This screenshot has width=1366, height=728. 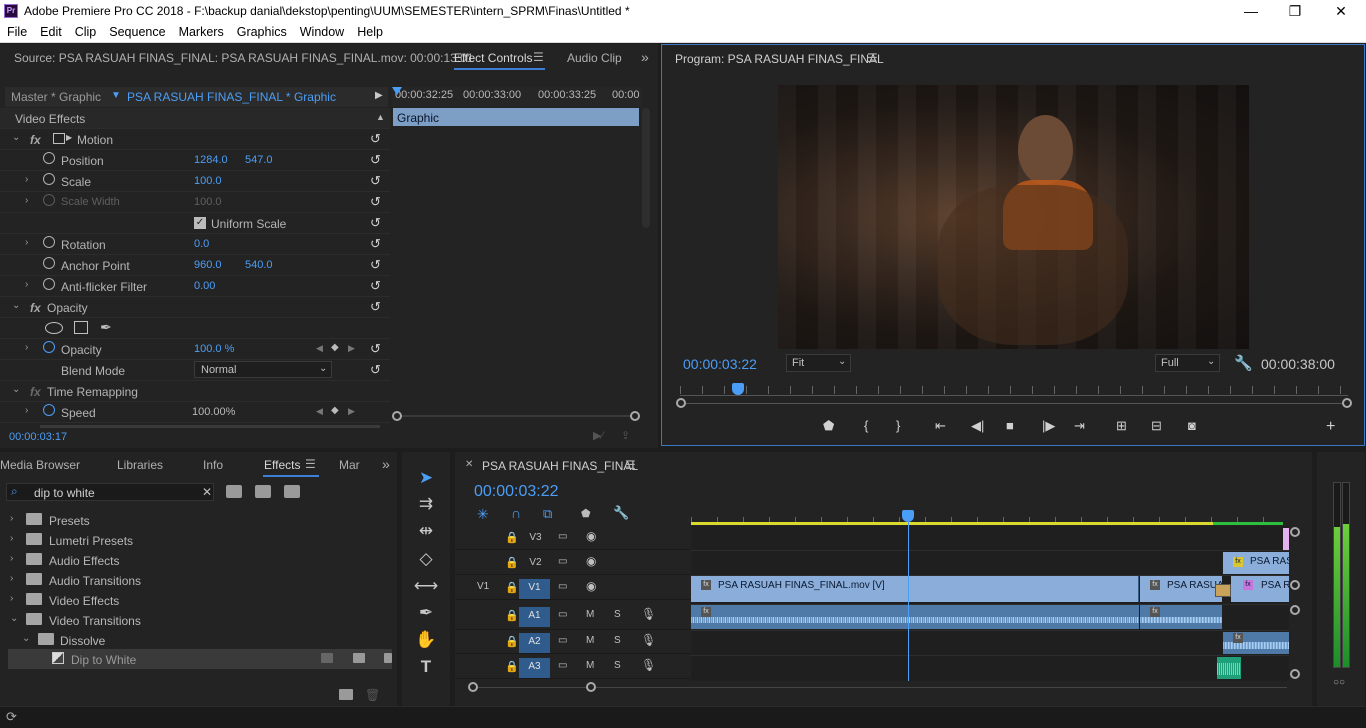 What do you see at coordinates (426, 589) in the screenshot?
I see `slip-tool-icon: ⟷` at bounding box center [426, 589].